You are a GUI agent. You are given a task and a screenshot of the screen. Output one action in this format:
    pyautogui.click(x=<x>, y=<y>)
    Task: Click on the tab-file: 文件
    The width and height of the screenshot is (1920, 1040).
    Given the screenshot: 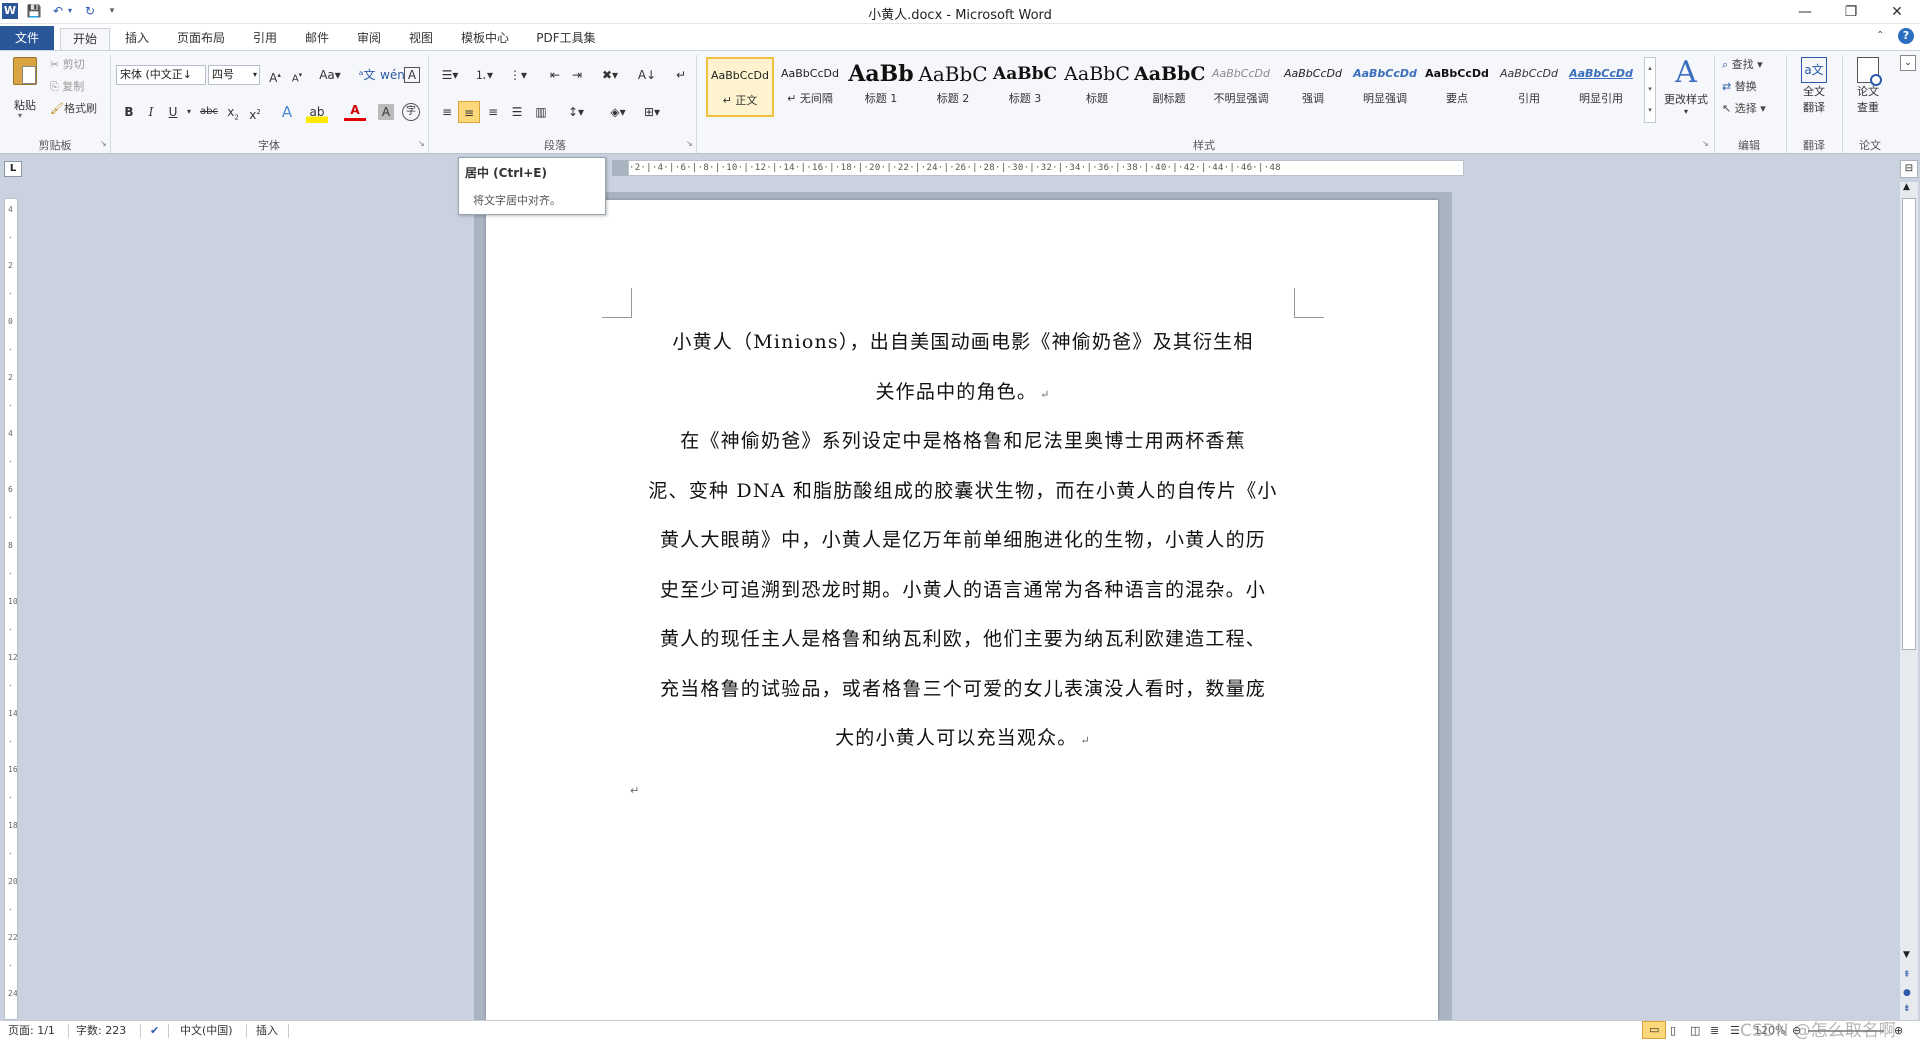 What is the action you would take?
    pyautogui.click(x=27, y=38)
    